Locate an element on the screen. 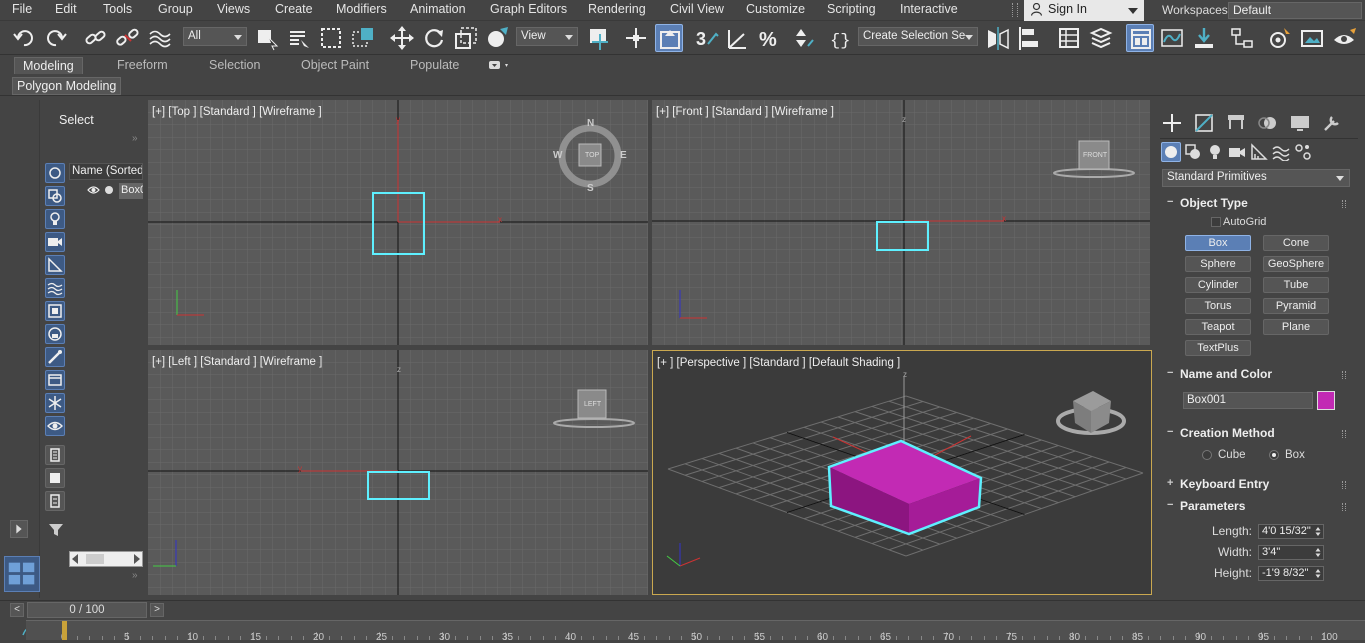 The height and width of the screenshot is (643, 1365). display-helpers-icon is located at coordinates (55, 265).